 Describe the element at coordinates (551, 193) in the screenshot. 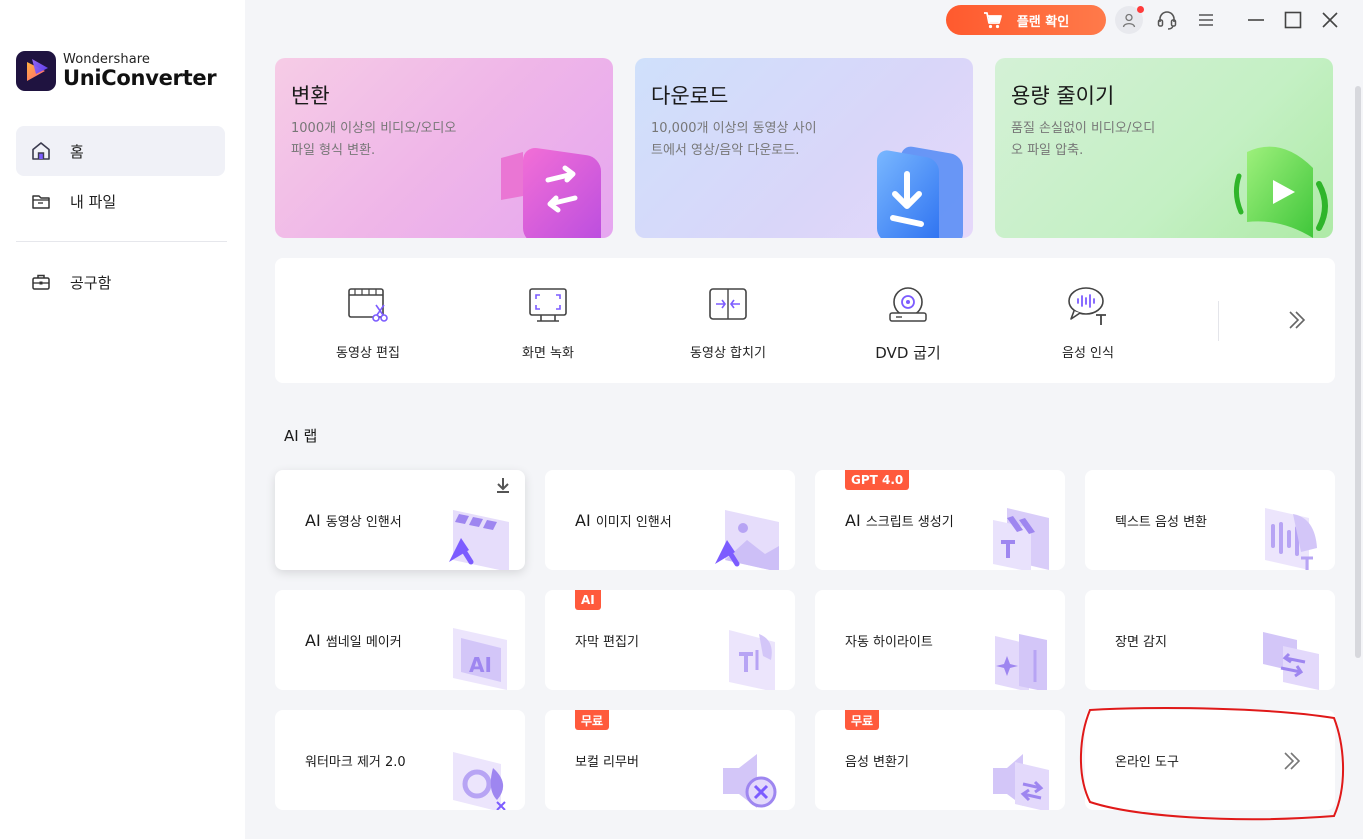

I see `convert-icon` at that location.